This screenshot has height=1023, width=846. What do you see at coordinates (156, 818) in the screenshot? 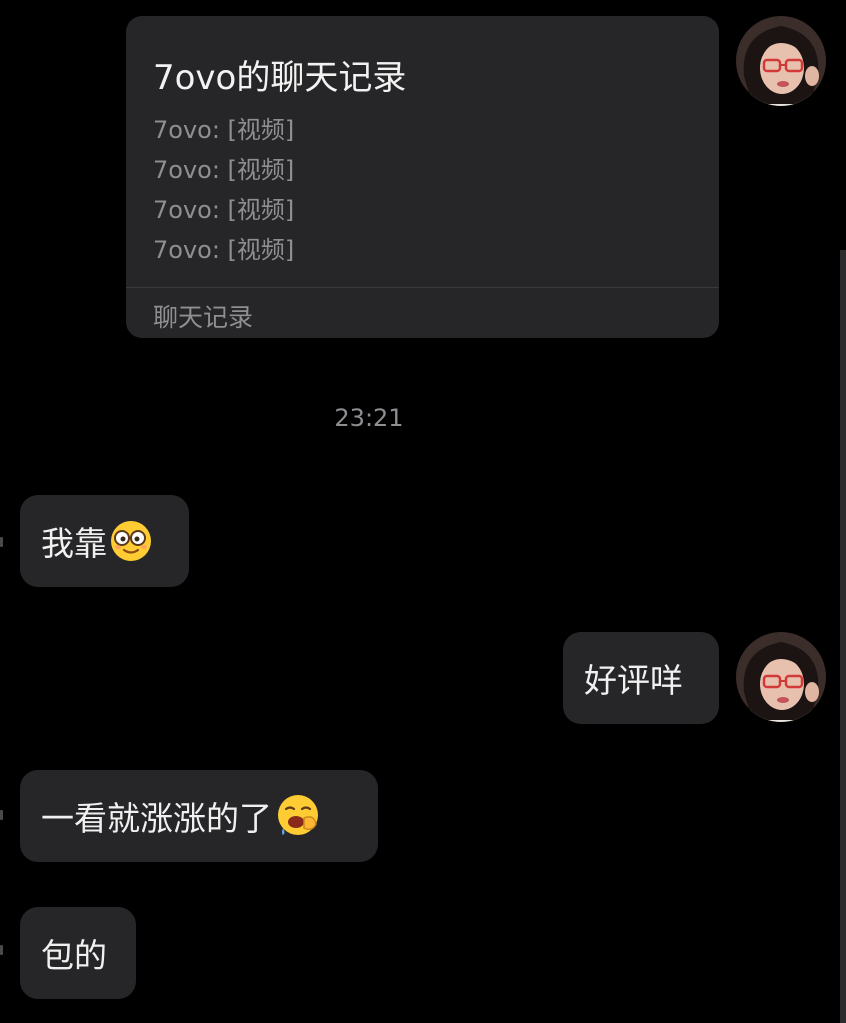
I see `message-text: 一看就涨涨的了` at bounding box center [156, 818].